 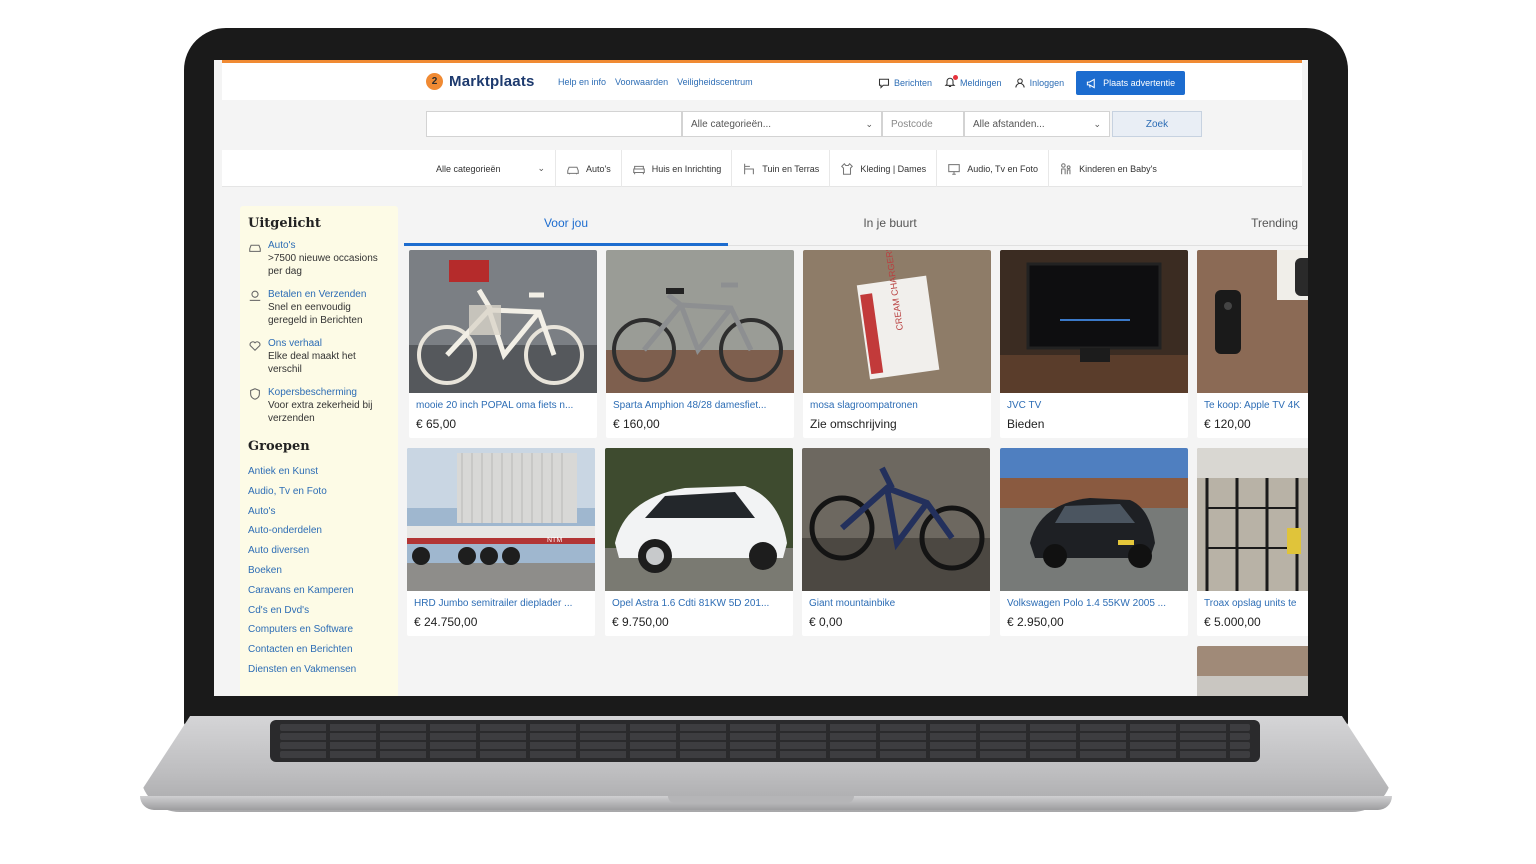 I want to click on listing-price: € 160,00, so click(x=636, y=424).